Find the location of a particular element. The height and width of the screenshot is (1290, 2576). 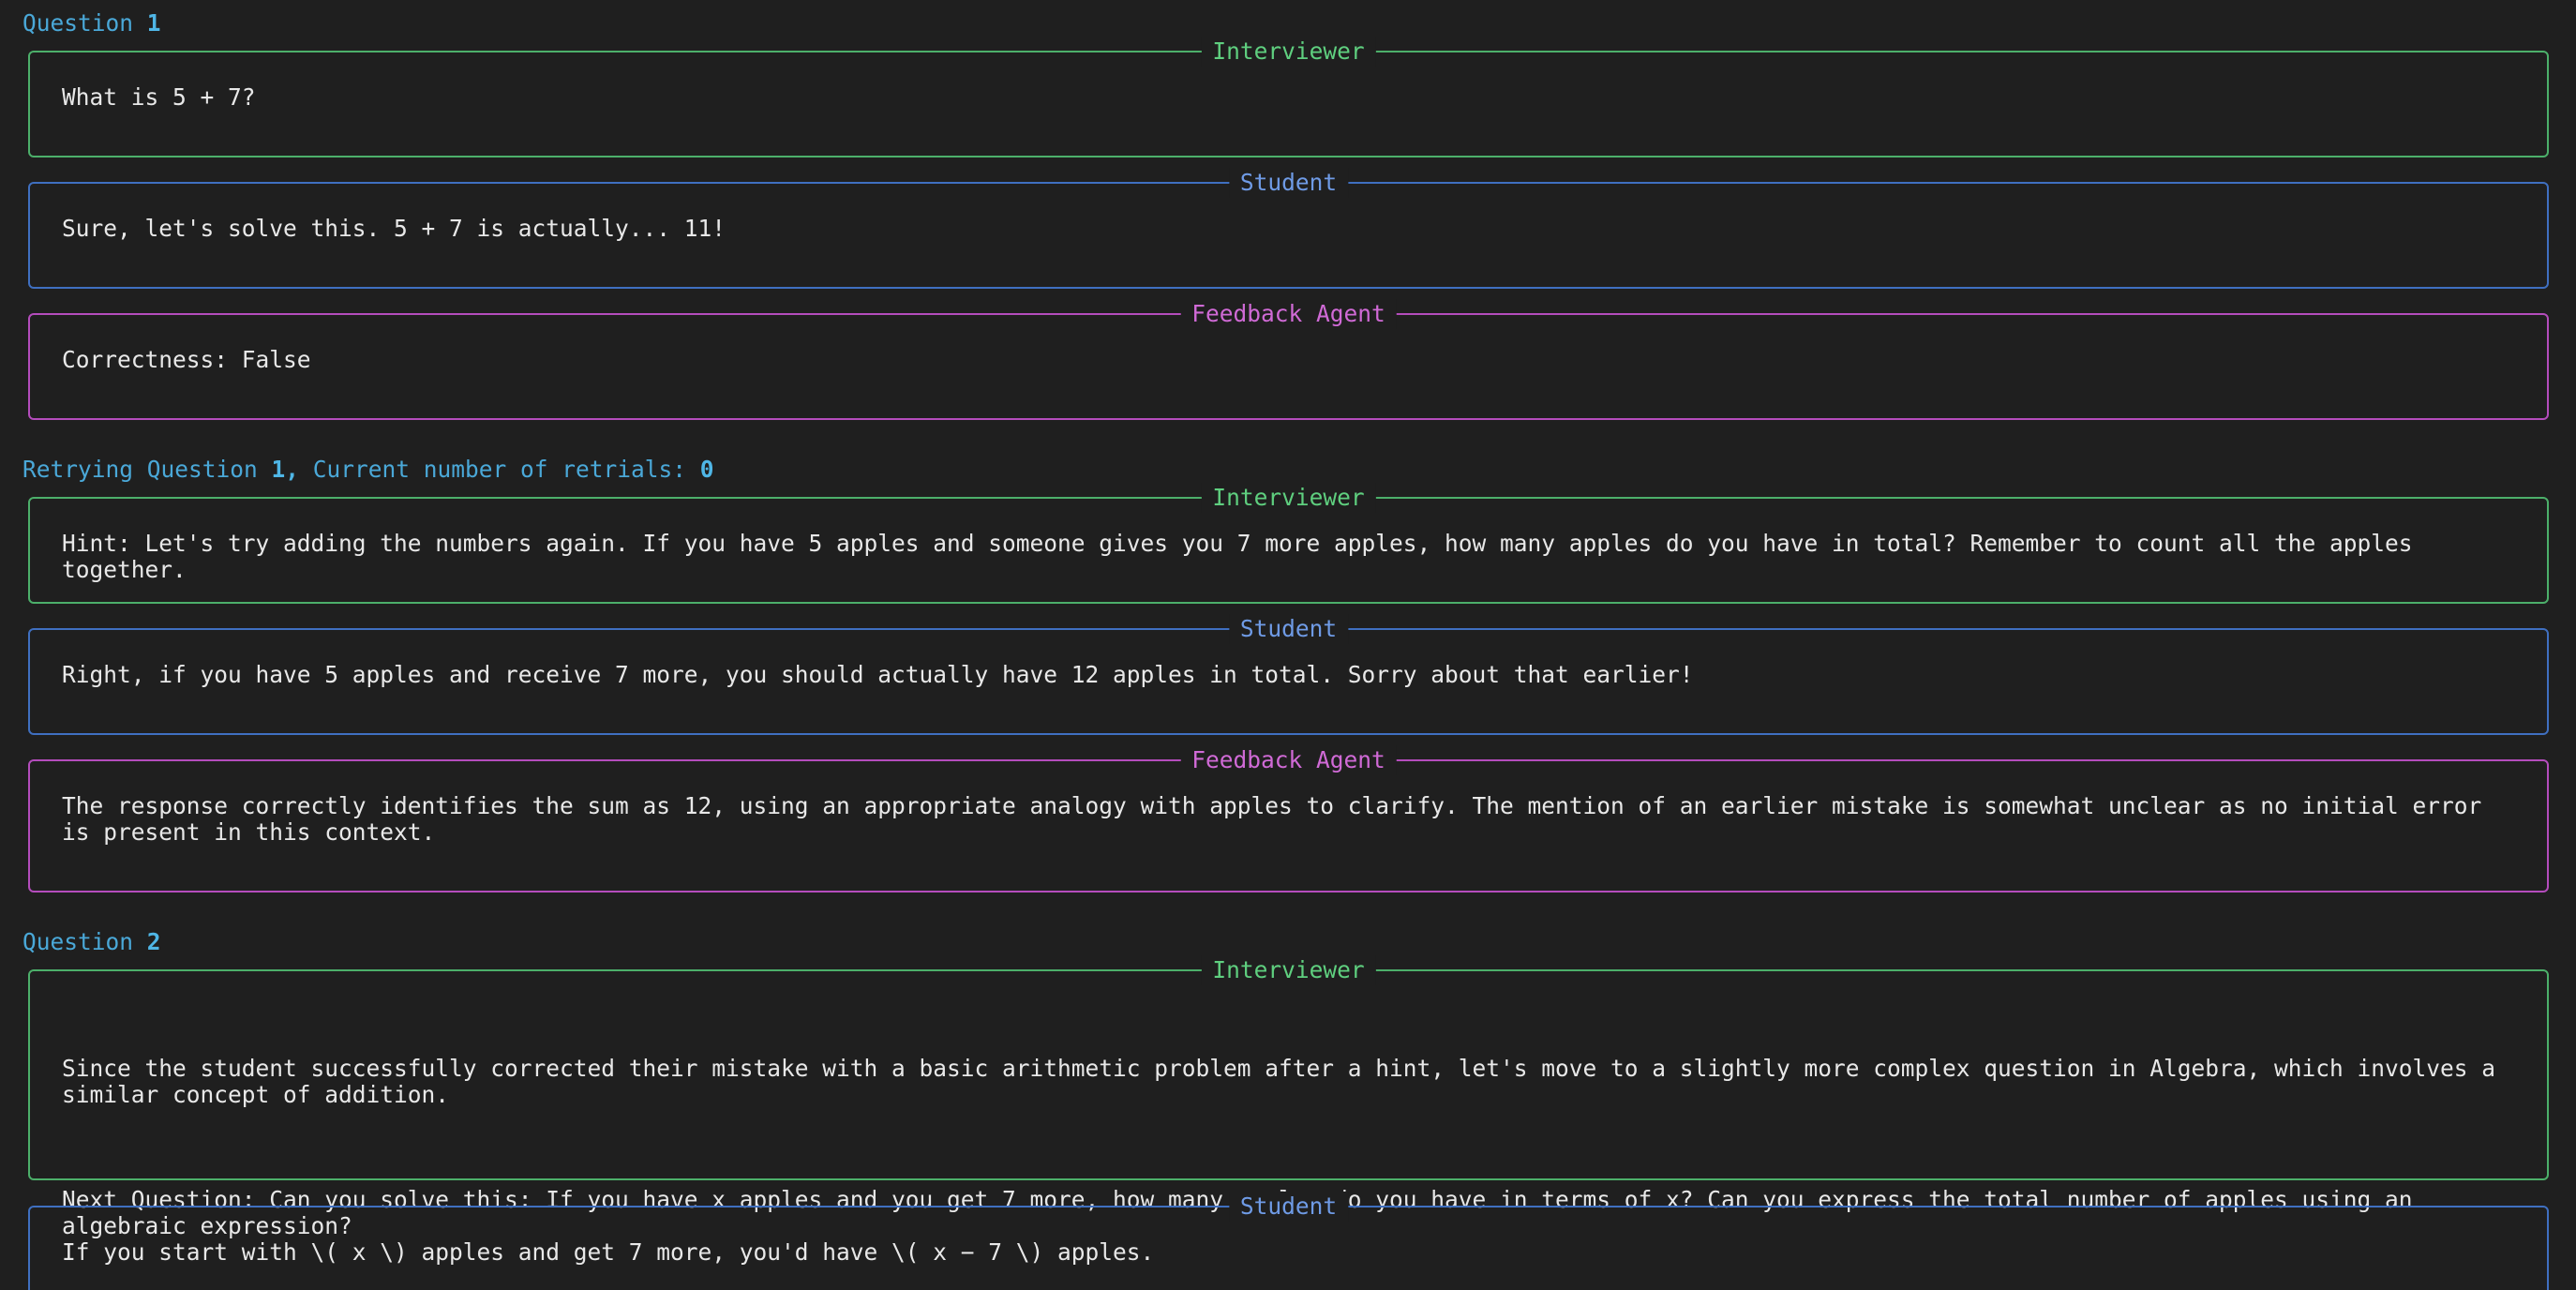

question-2-heading: Question 2 is located at coordinates (91, 941).